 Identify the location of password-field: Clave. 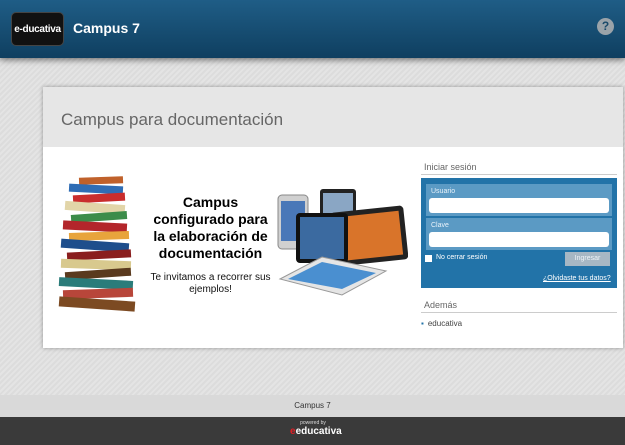
(519, 234).